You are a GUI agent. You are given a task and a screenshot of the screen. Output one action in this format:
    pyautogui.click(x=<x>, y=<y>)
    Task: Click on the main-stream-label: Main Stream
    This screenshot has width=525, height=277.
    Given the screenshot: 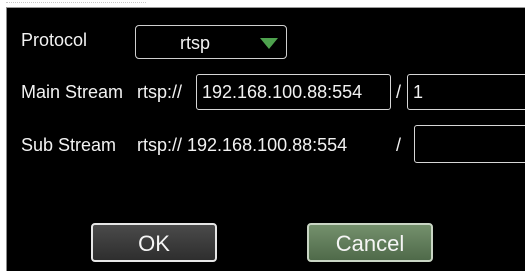 What is the action you would take?
    pyautogui.click(x=72, y=92)
    